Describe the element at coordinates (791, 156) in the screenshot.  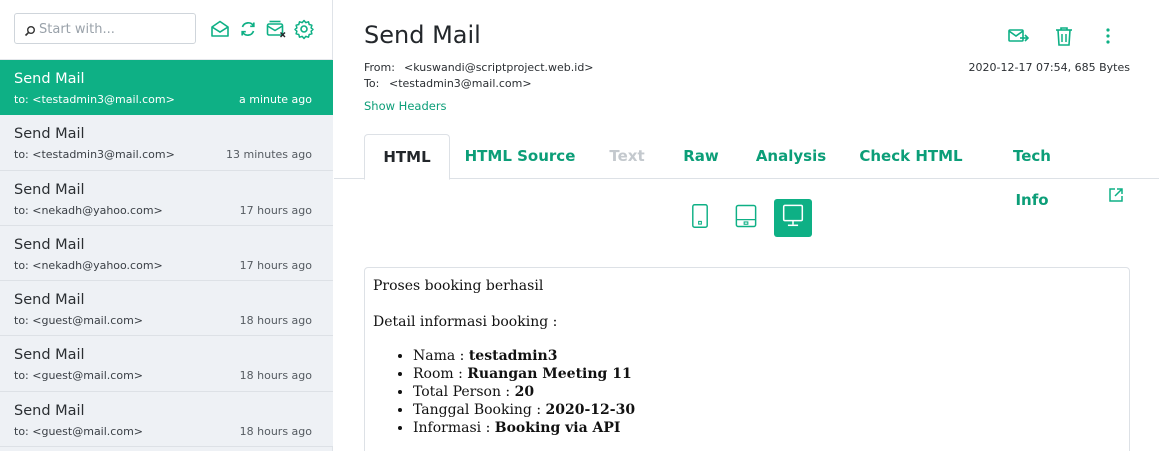
I see `tab-analysis: Analysis` at that location.